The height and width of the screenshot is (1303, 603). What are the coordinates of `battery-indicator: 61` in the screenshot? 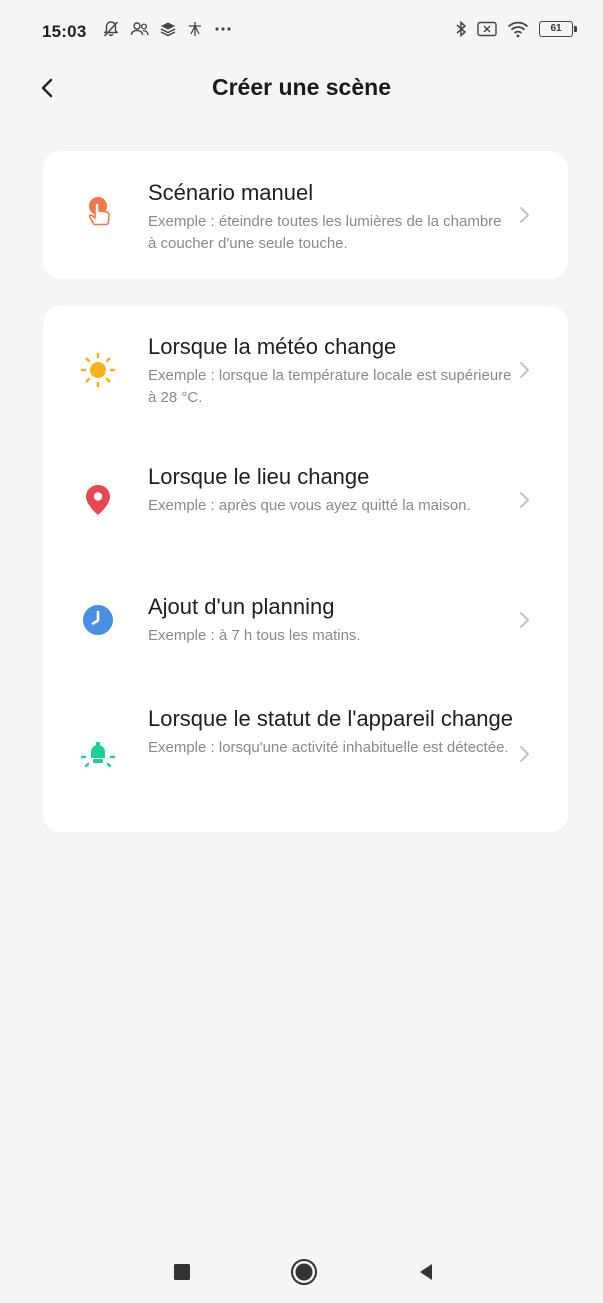 It's located at (558, 29).